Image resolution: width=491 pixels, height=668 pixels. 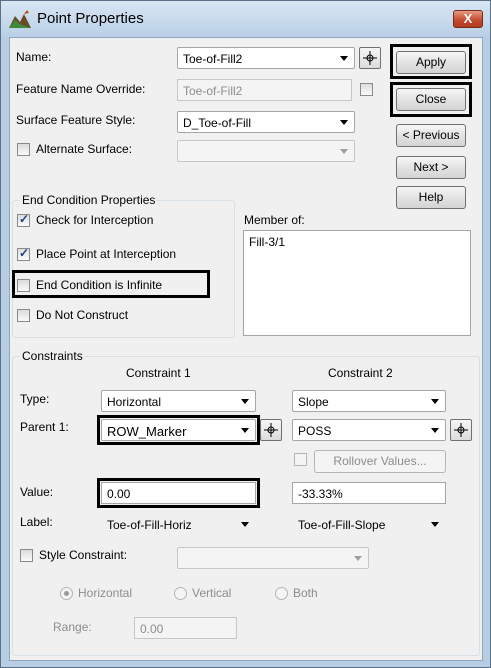 I want to click on place-point-checkbox, so click(x=23, y=253).